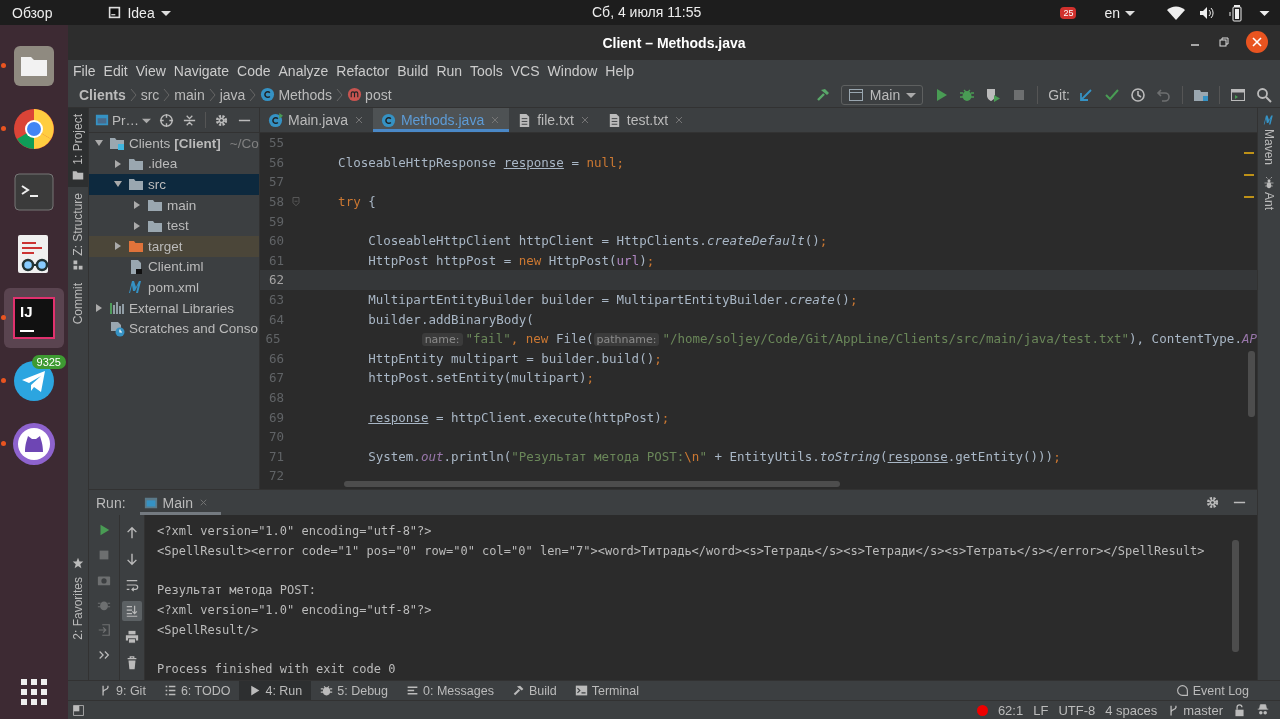 Image resolution: width=1280 pixels, height=719 pixels. What do you see at coordinates (1269, 140) in the screenshot?
I see `tool-window-tab: Maven` at bounding box center [1269, 140].